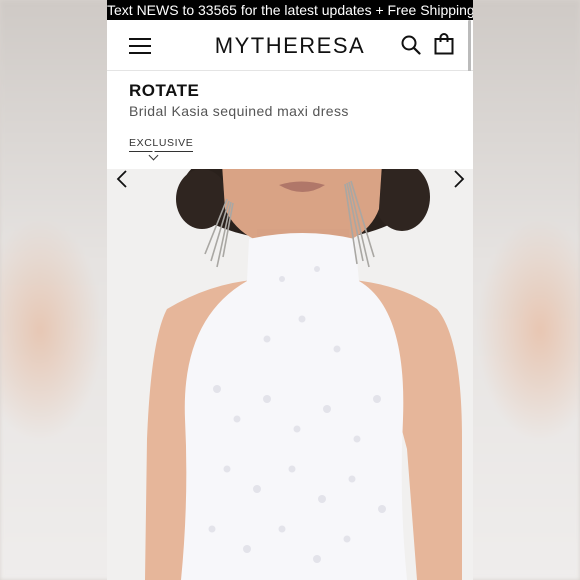 The height and width of the screenshot is (580, 580). Describe the element at coordinates (161, 144) in the screenshot. I see `exclusive-badge: EXCLUSIVE` at that location.